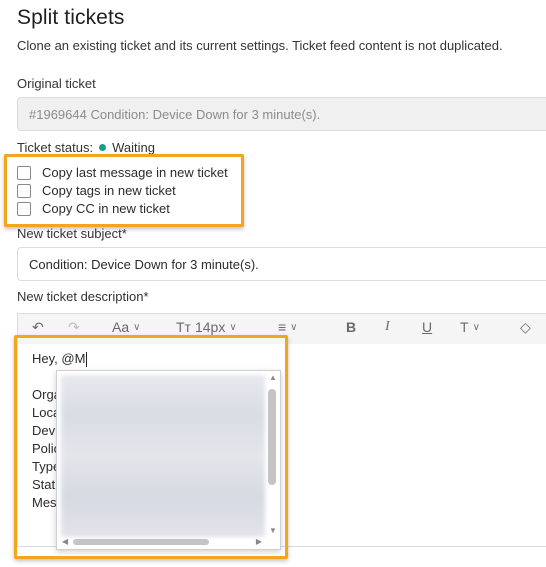 Image resolution: width=546 pixels, height=567 pixels. Describe the element at coordinates (72, 233) in the screenshot. I see `subject-label: New ticket subject*` at that location.